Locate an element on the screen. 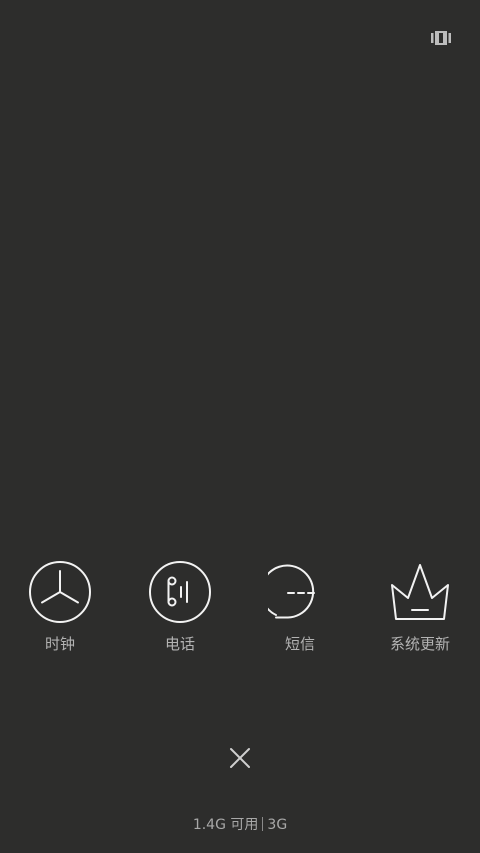 The image size is (480, 853). app-label-messages: 短信 is located at coordinates (299, 644).